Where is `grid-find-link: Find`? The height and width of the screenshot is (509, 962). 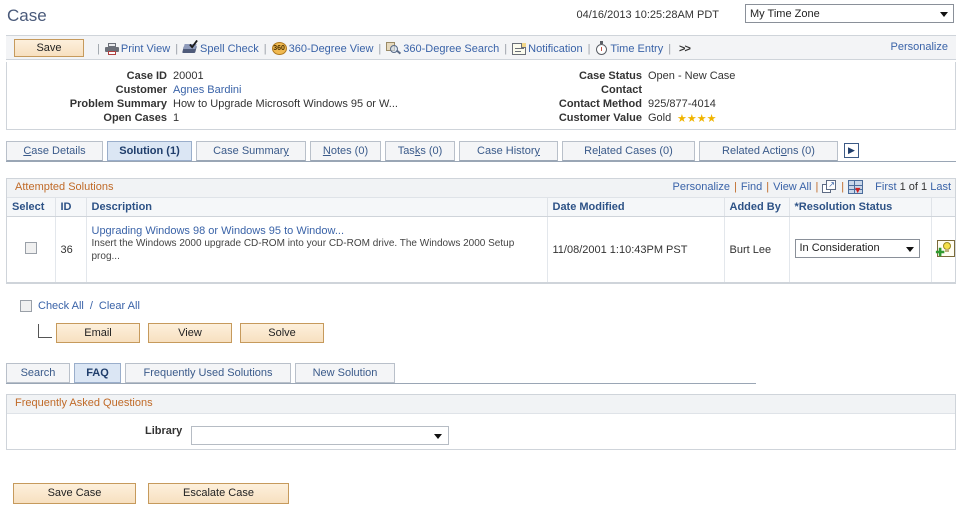 grid-find-link: Find is located at coordinates (751, 187).